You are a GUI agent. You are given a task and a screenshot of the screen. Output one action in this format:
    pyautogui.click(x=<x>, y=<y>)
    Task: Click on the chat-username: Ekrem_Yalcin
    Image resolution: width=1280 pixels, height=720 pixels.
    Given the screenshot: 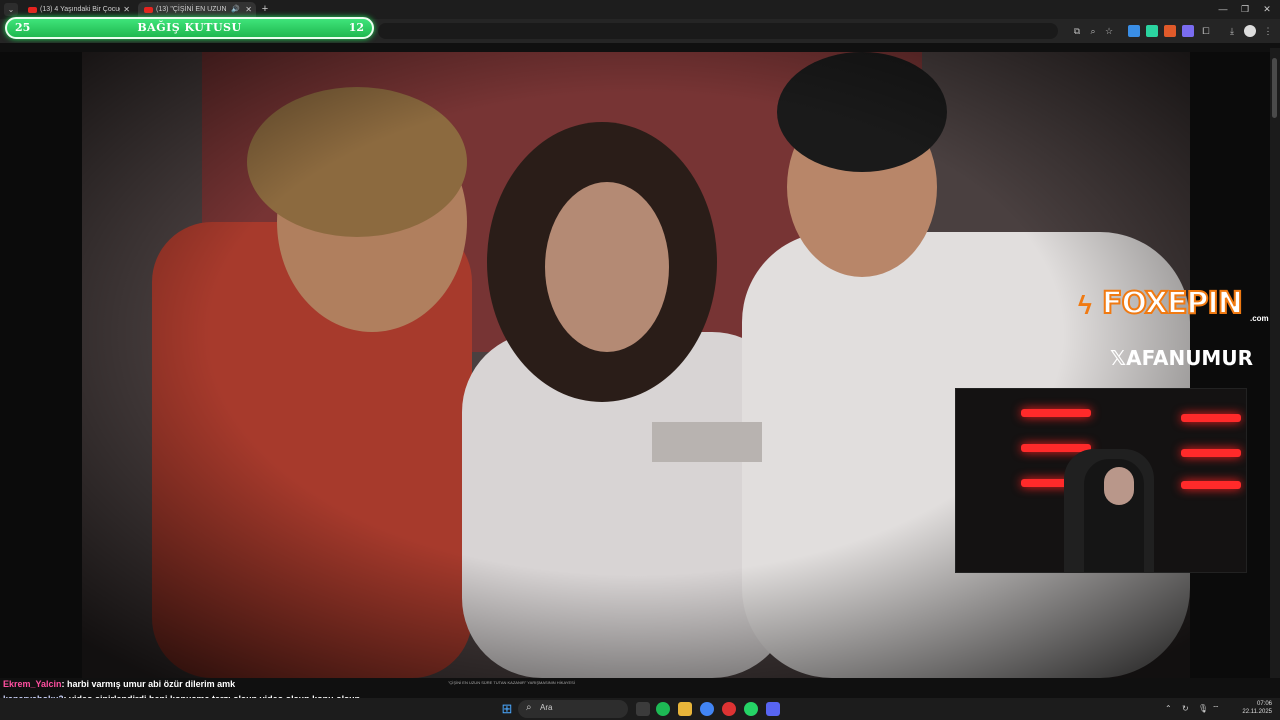 What is the action you would take?
    pyautogui.click(x=32, y=684)
    